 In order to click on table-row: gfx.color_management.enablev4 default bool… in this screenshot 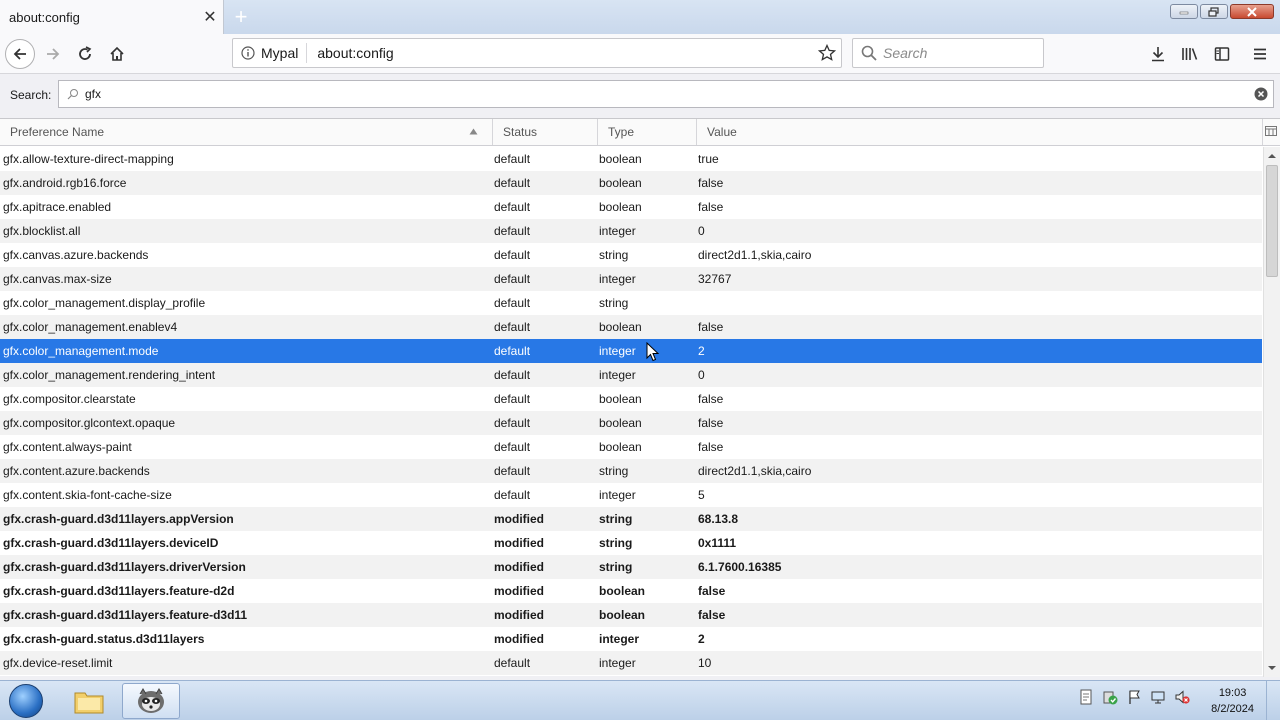, I will do `click(631, 327)`.